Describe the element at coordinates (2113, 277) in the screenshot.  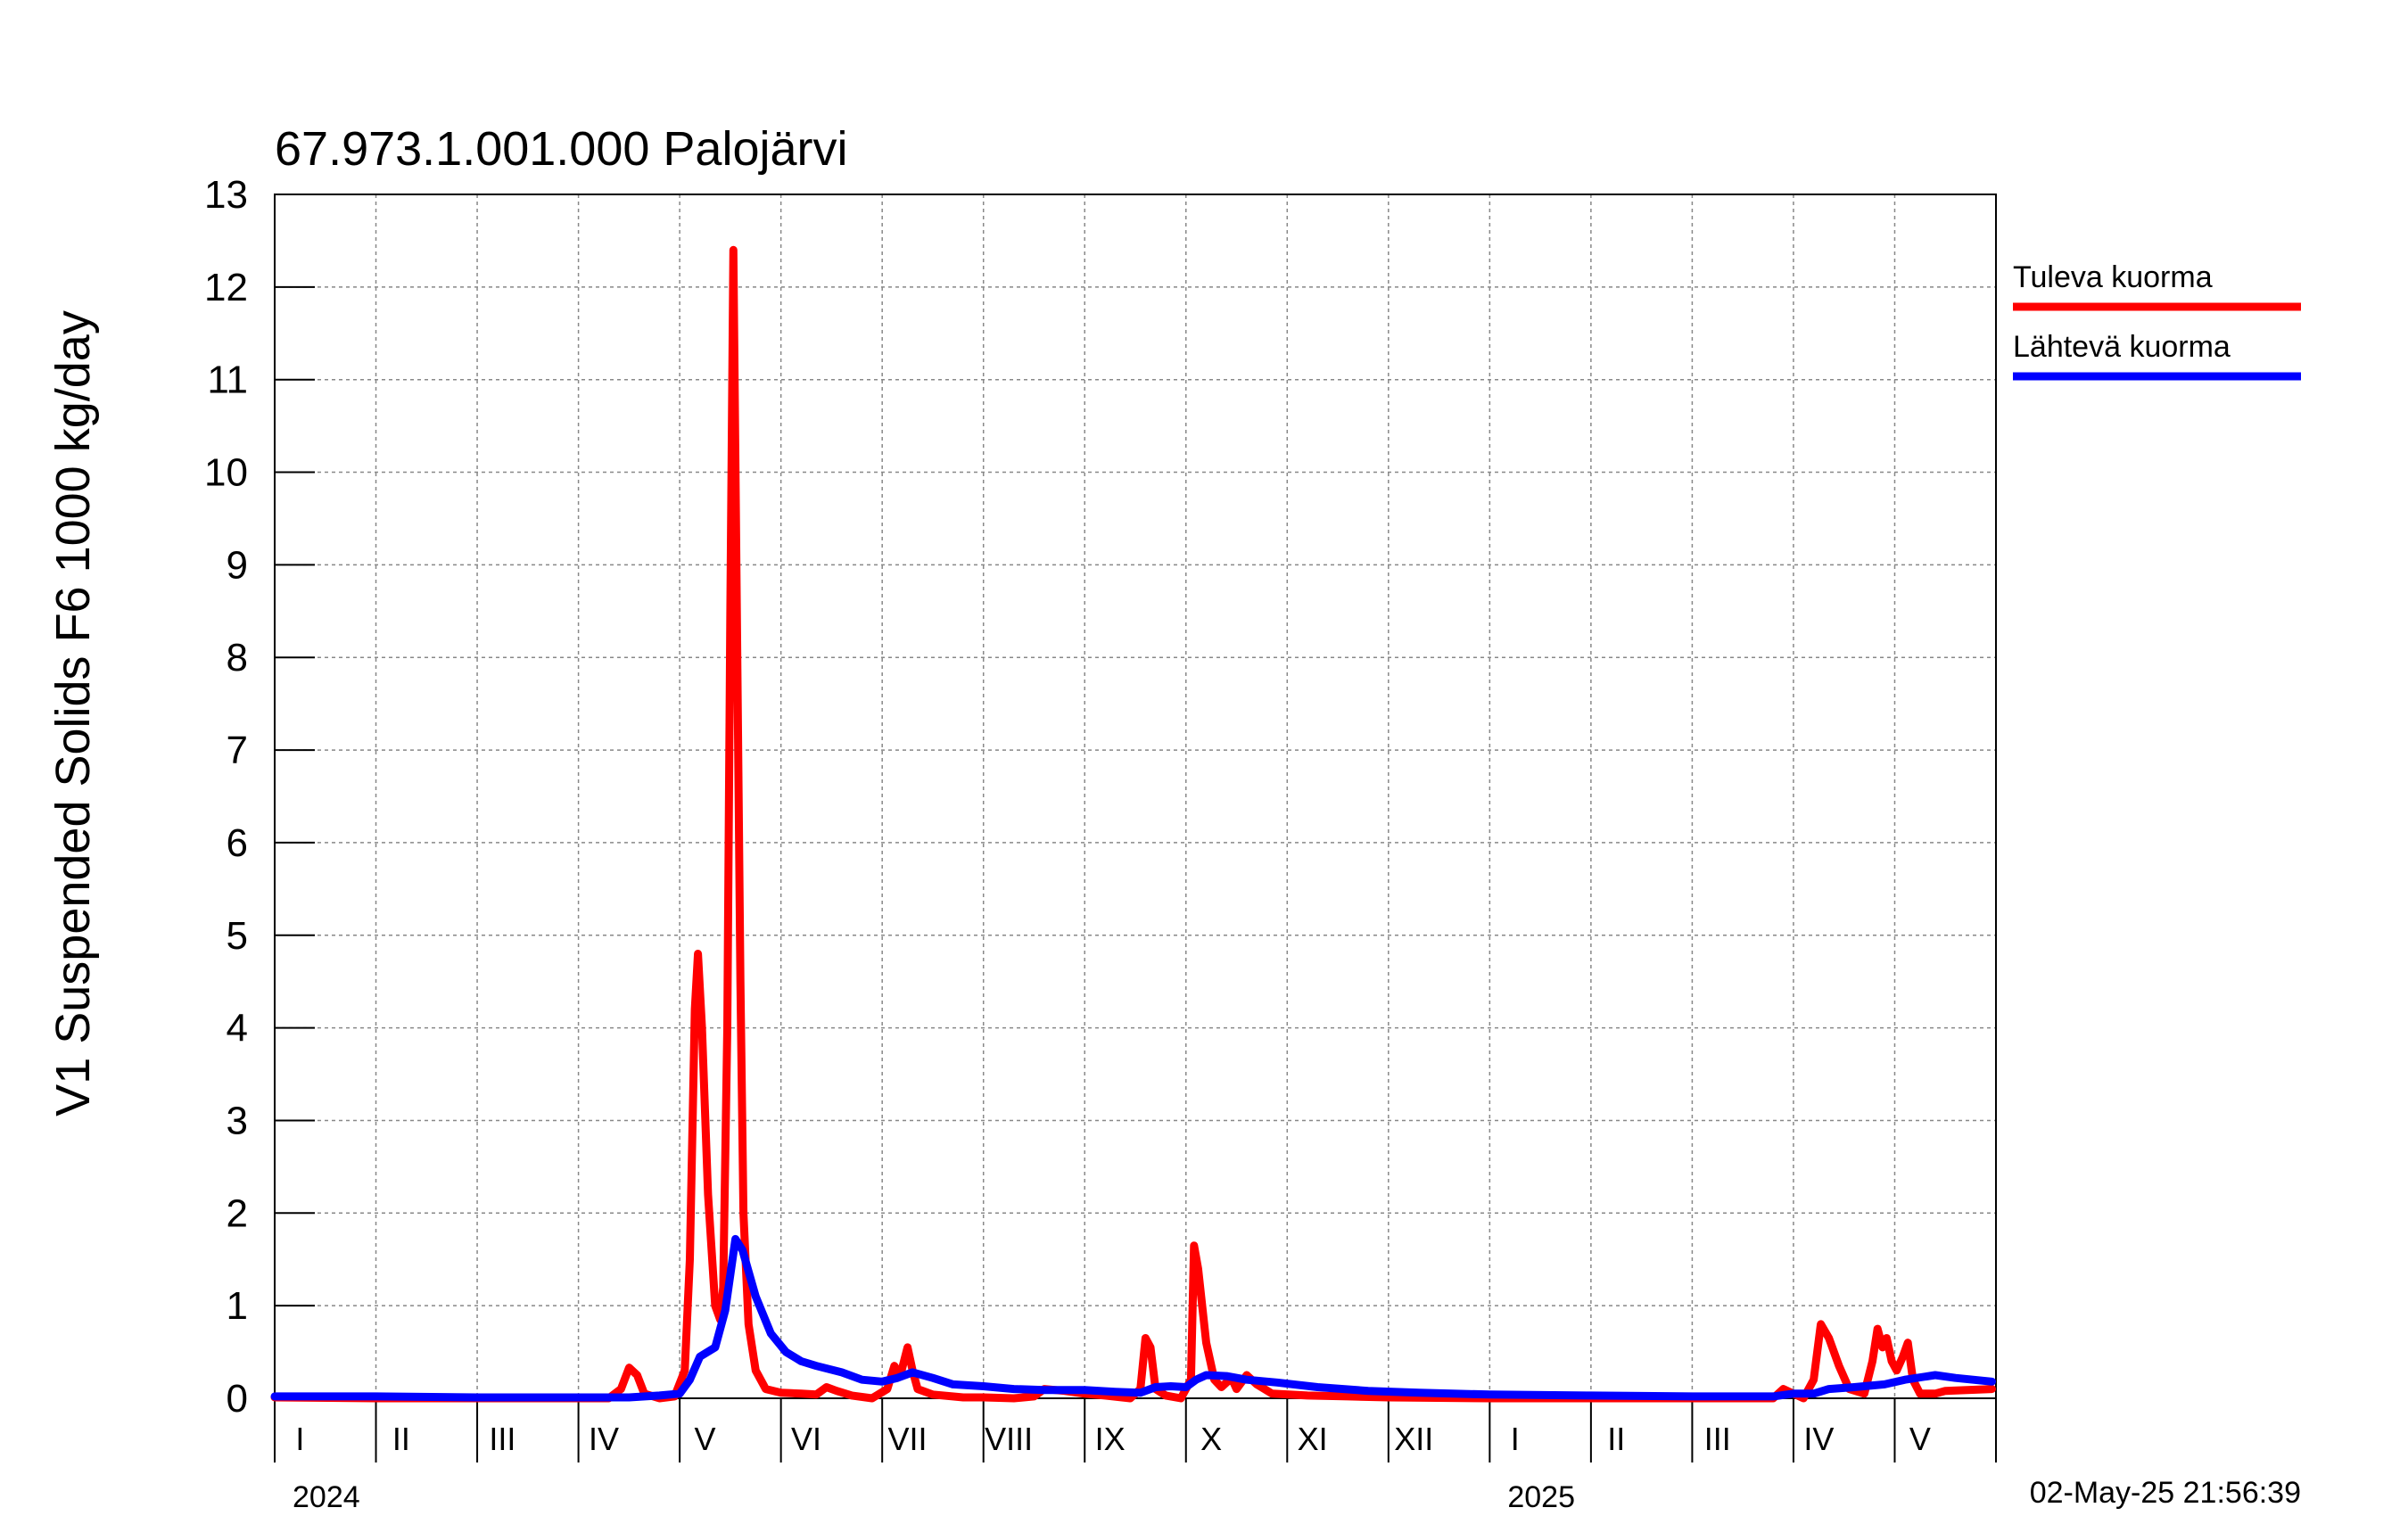
I see `legend-label: Tuleva kuorma` at that location.